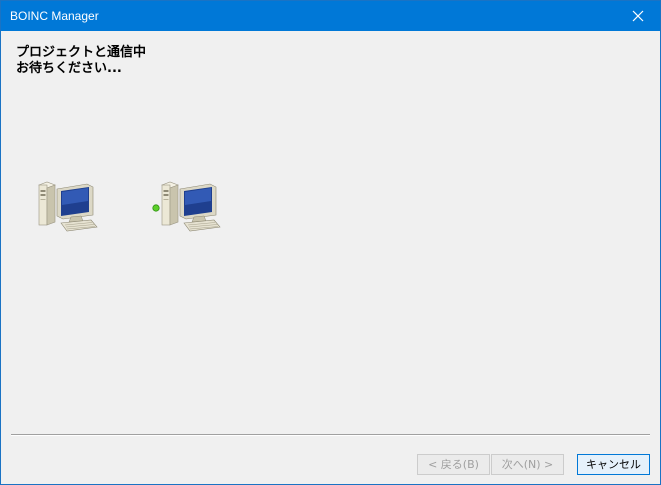 Image resolution: width=661 pixels, height=485 pixels. I want to click on next-button: 次へ(N) >, so click(527, 464).